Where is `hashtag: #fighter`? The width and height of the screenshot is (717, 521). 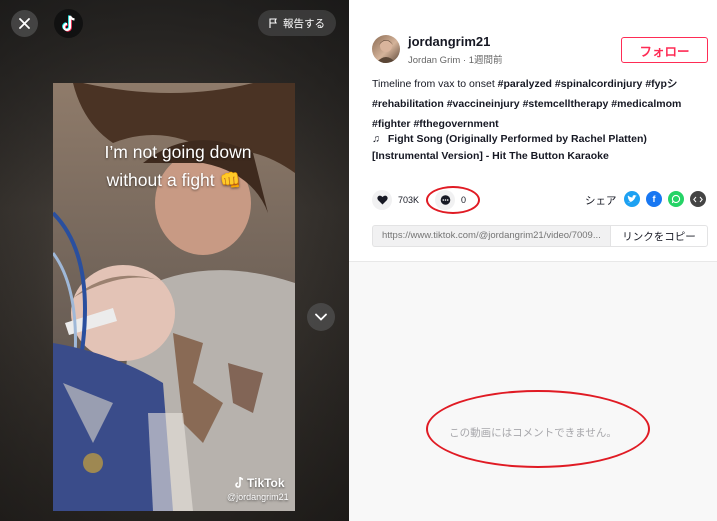
hashtag: #fighter is located at coordinates (391, 124).